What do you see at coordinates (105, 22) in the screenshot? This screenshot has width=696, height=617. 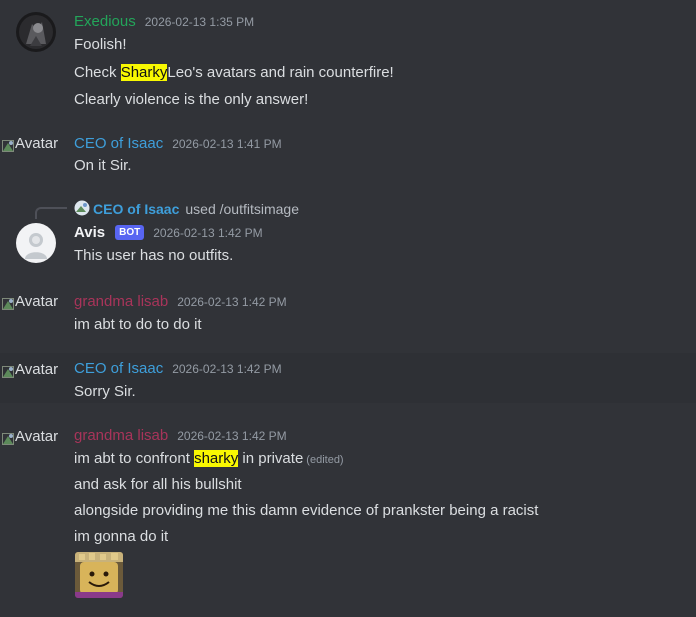 I see `author-name: Exedious` at bounding box center [105, 22].